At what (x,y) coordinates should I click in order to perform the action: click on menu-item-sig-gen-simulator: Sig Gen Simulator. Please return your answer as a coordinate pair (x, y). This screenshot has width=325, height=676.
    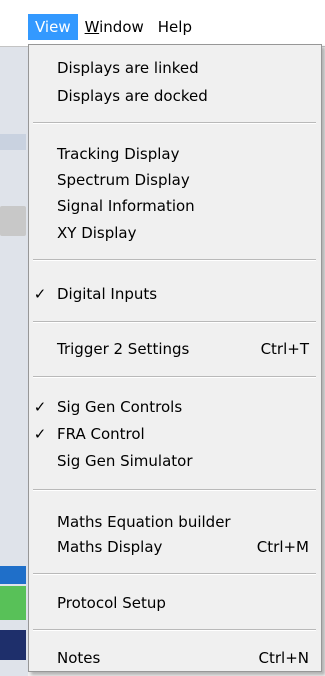
    Looking at the image, I should click on (174, 461).